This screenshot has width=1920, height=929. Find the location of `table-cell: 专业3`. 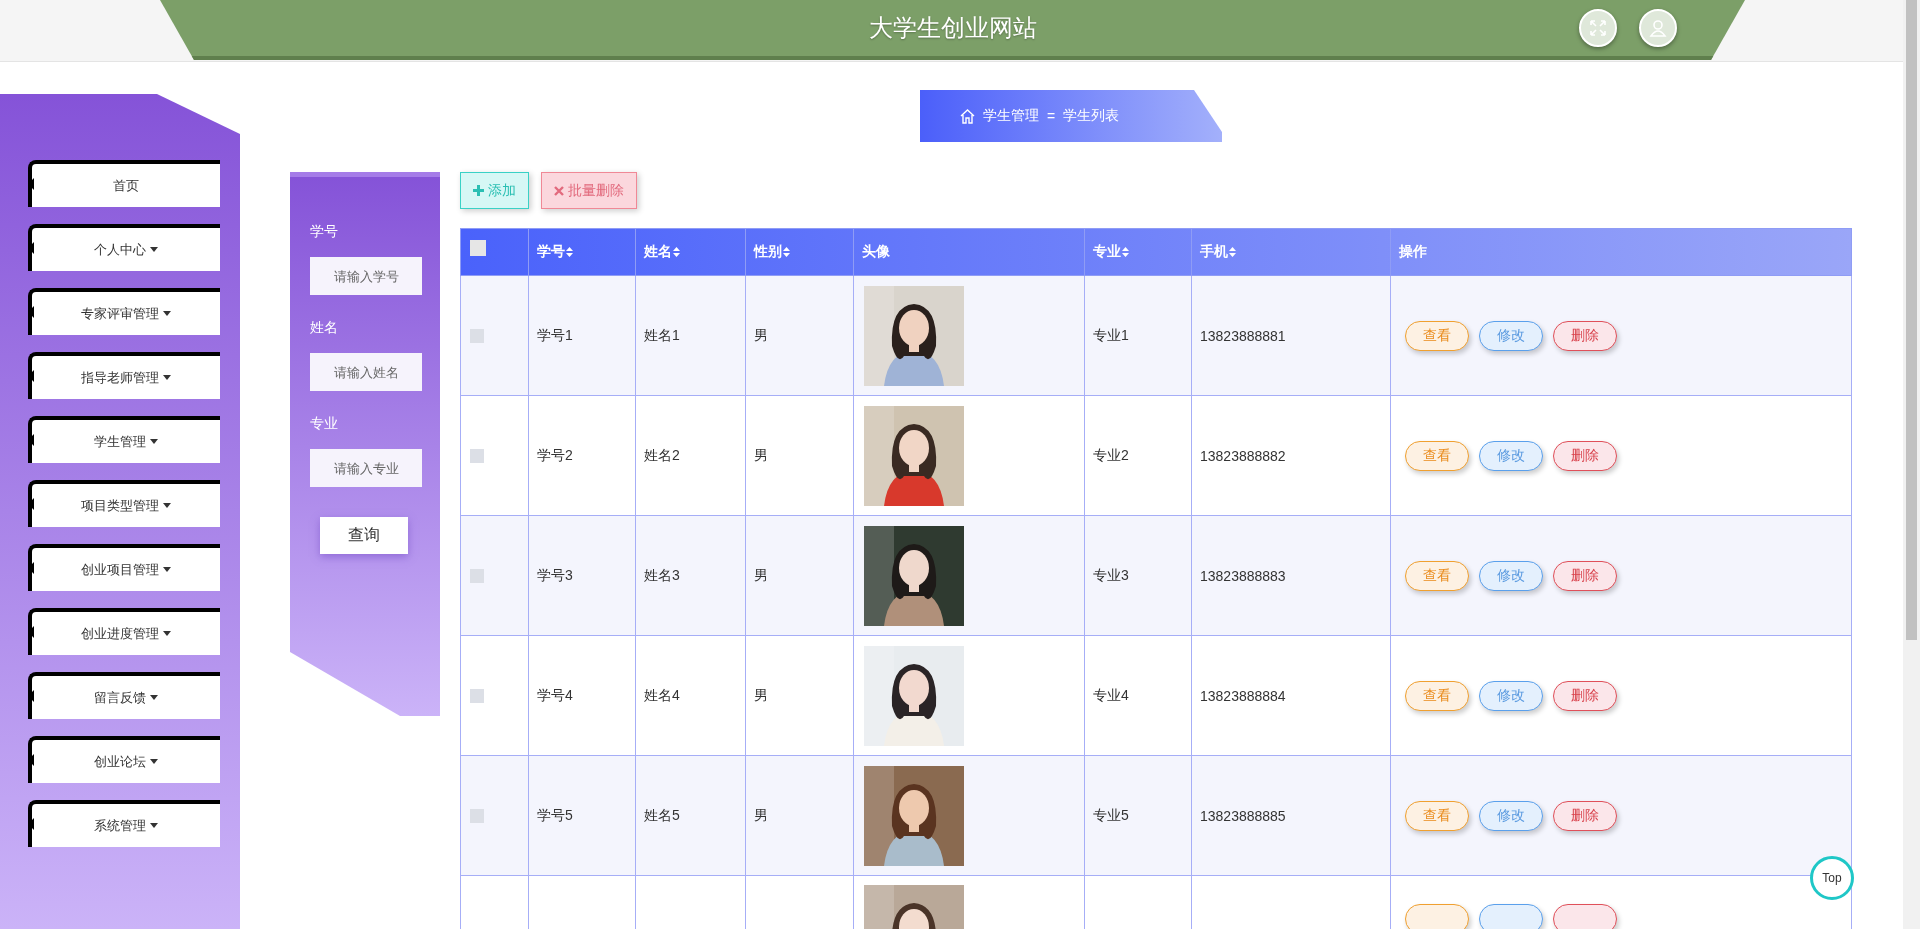

table-cell: 专业3 is located at coordinates (1138, 575).